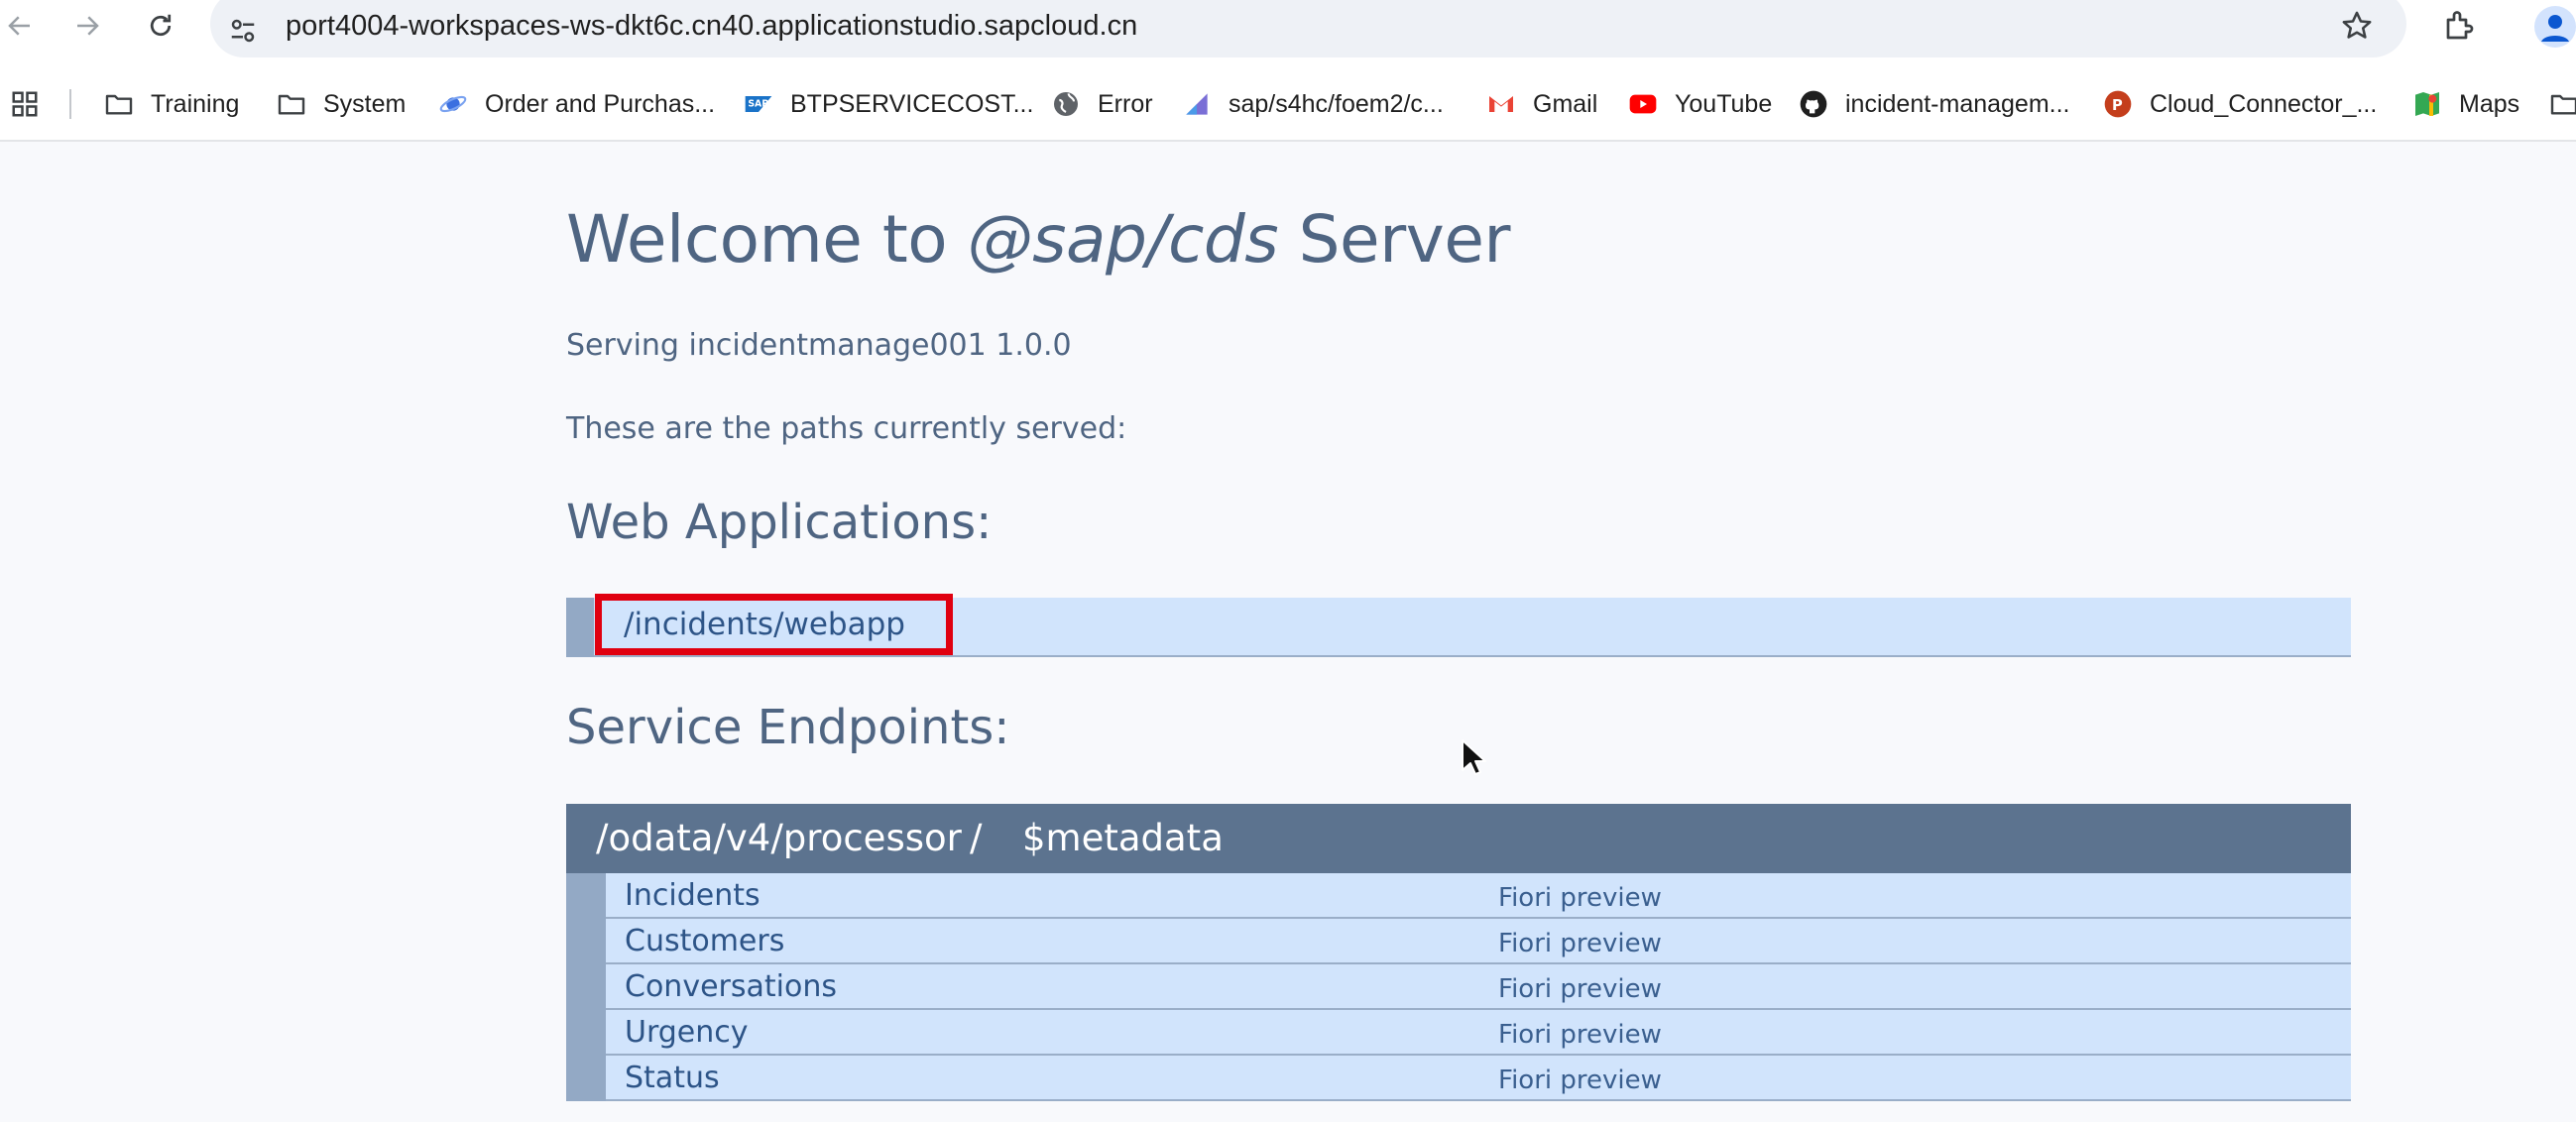  Describe the element at coordinates (779, 838) in the screenshot. I see `service-path-link: /odata/v4/processor` at that location.